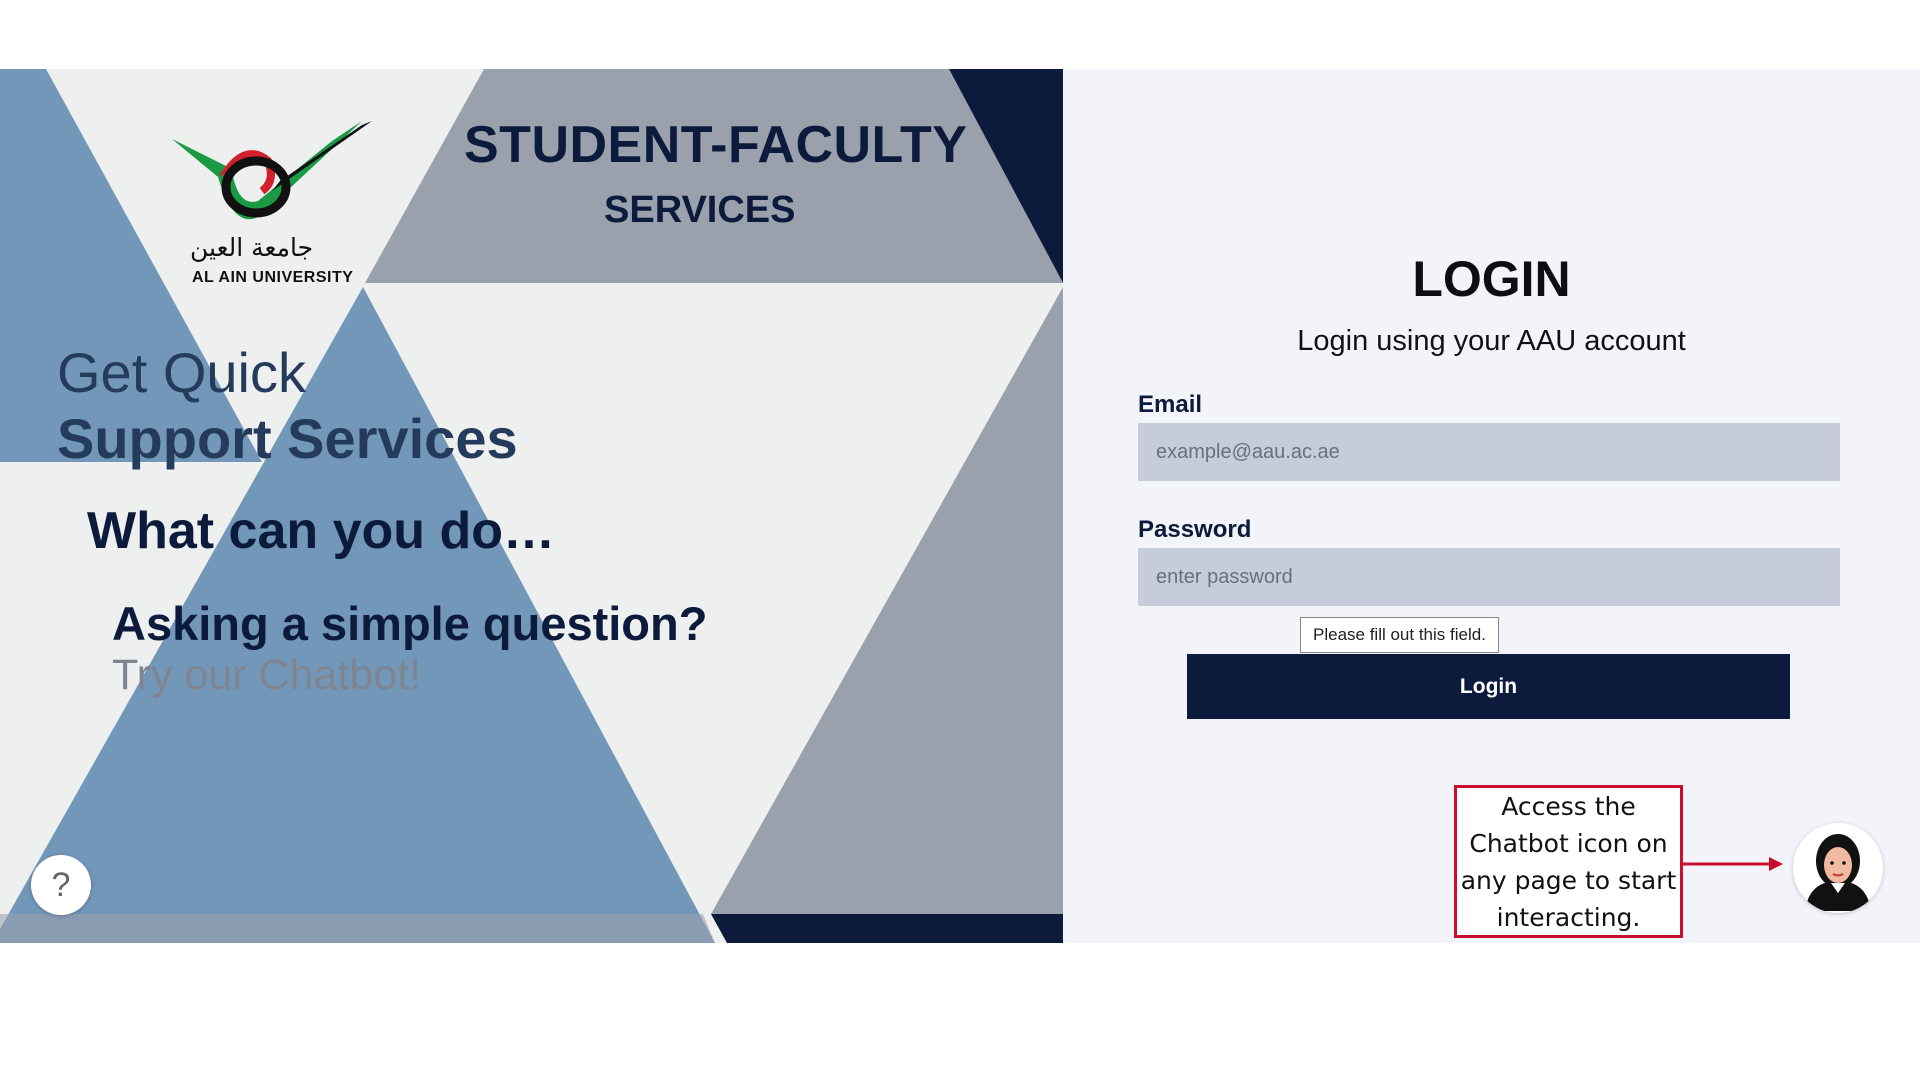  I want to click on help-button: ?, so click(61, 885).